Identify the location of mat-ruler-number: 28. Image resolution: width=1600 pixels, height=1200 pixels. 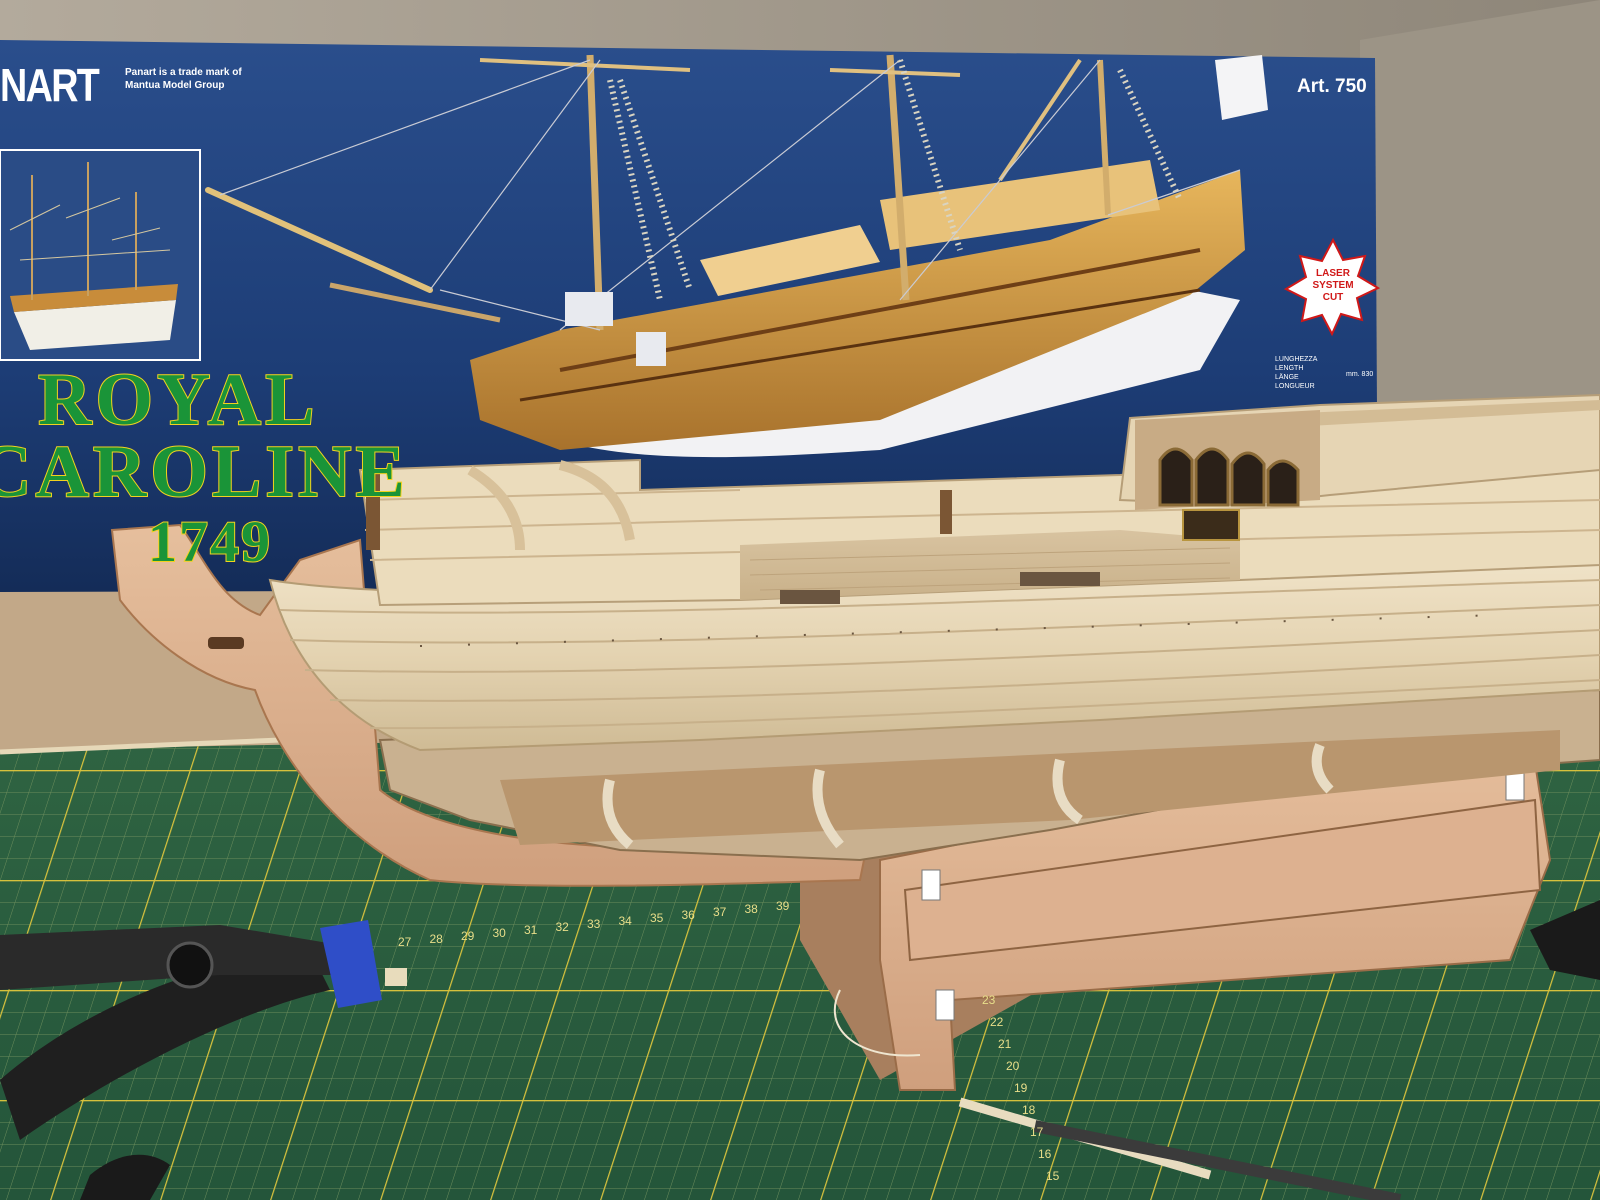
(437, 939).